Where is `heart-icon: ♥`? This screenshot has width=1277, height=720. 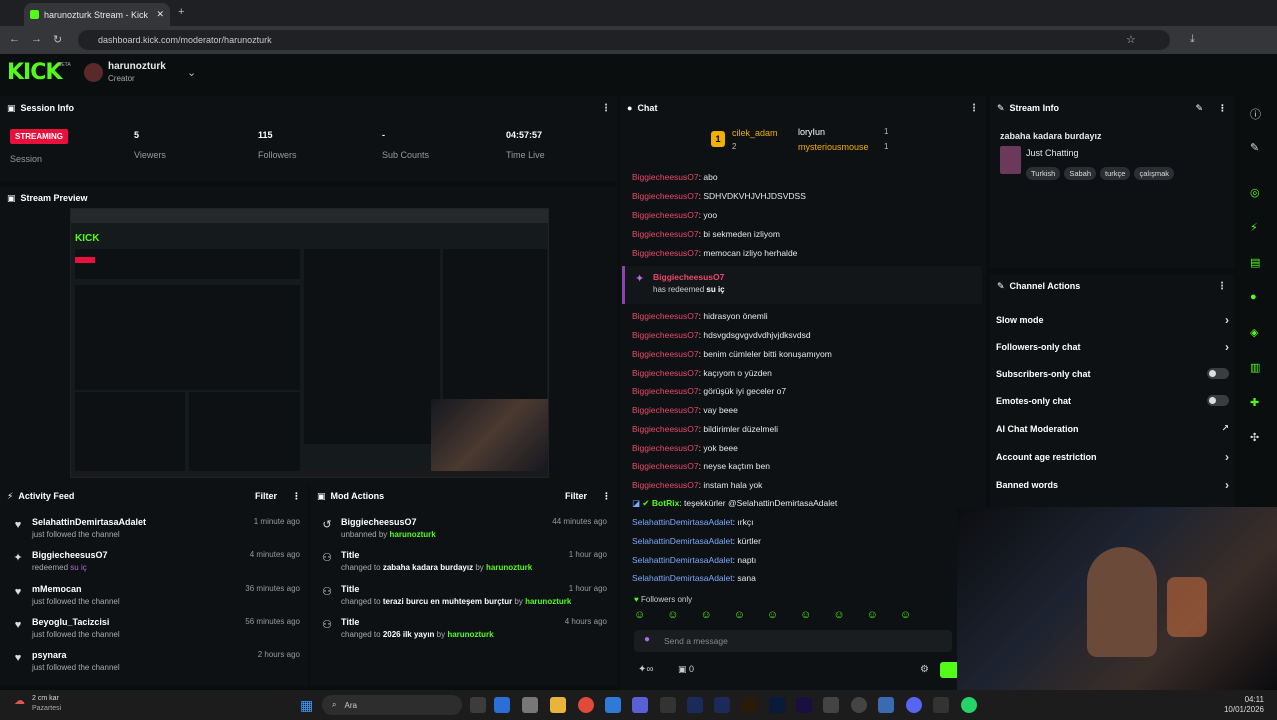
heart-icon: ♥ is located at coordinates (18, 658).